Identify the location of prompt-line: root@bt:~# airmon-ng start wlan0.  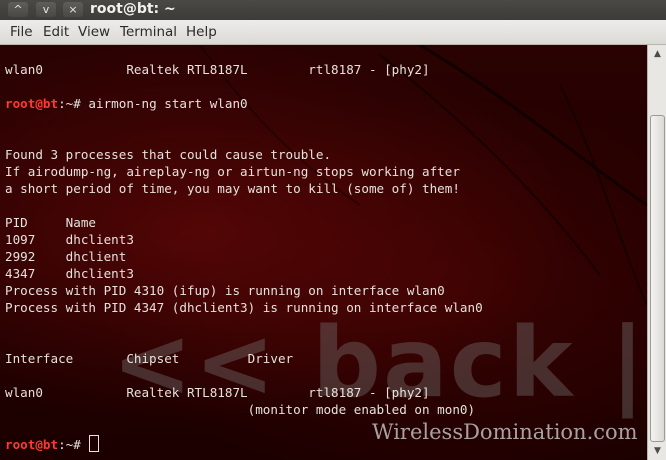
(126, 103).